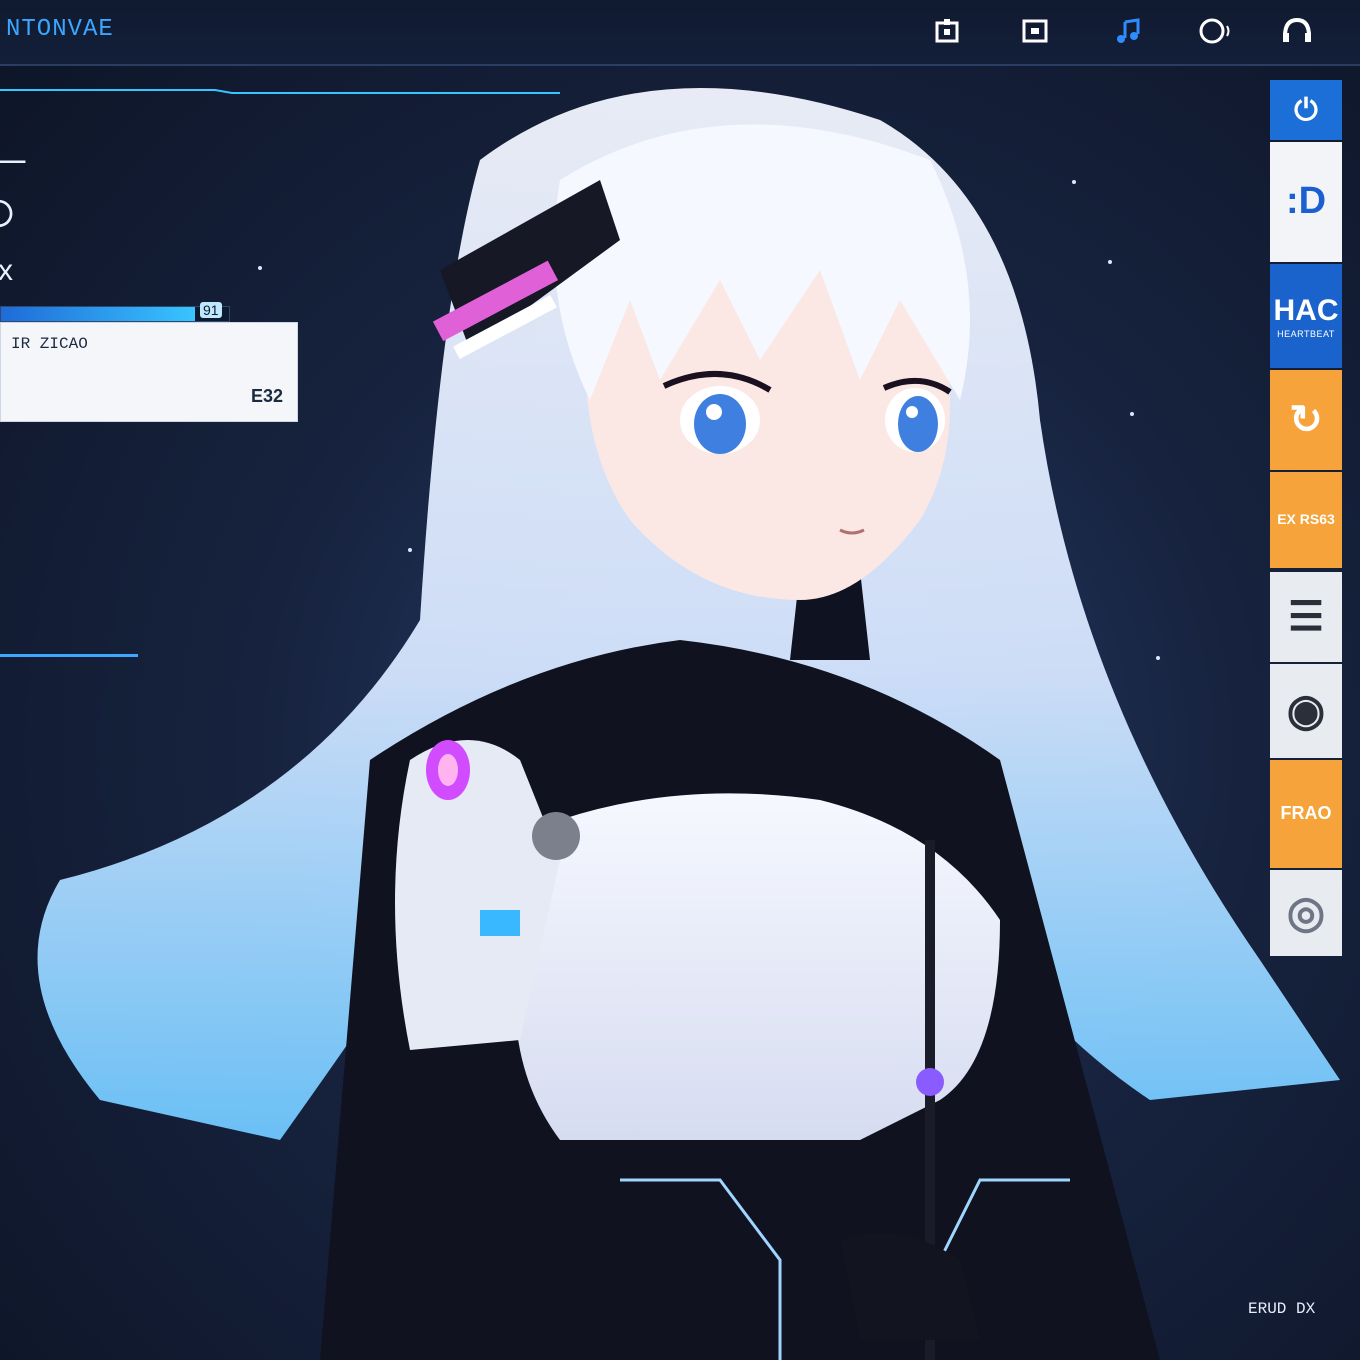  Describe the element at coordinates (1306, 310) in the screenshot. I see `sidebar-tile-hac-label: HAC` at that location.